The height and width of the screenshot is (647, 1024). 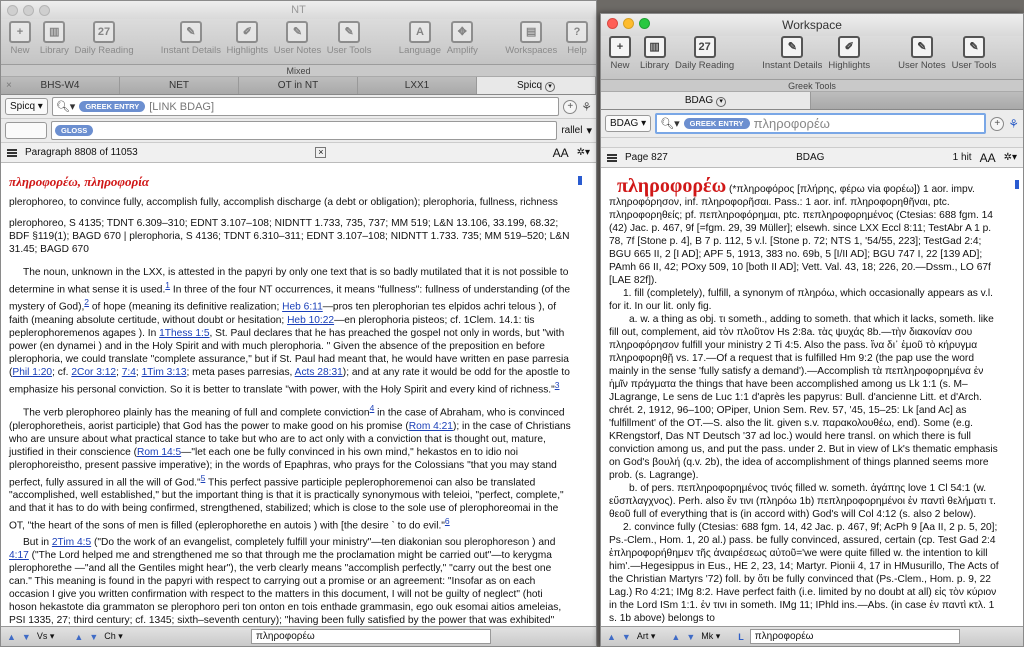 I want to click on calendar-icon: 27, so click(x=104, y=32).